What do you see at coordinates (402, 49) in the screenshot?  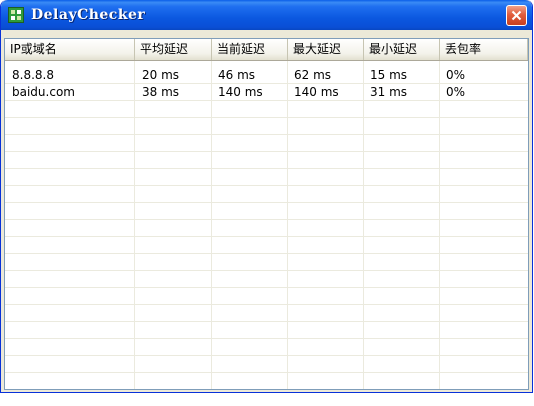 I see `column-header-min-delay: 最小延迟` at bounding box center [402, 49].